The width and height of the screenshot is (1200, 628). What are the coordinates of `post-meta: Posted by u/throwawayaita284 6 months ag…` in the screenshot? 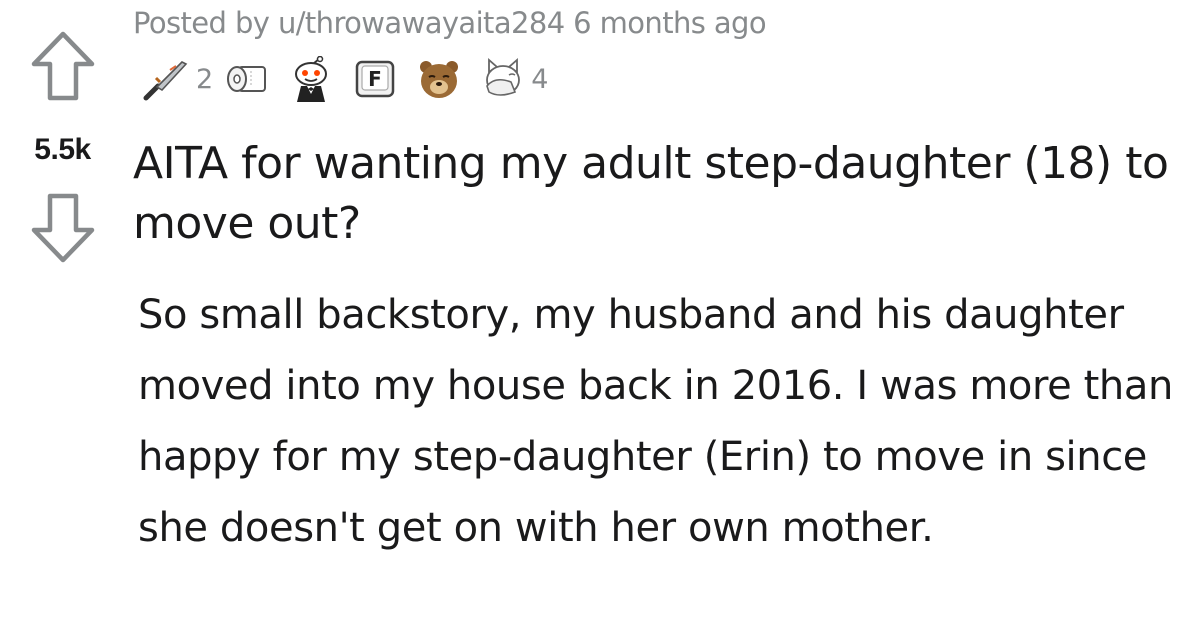 It's located at (450, 23).